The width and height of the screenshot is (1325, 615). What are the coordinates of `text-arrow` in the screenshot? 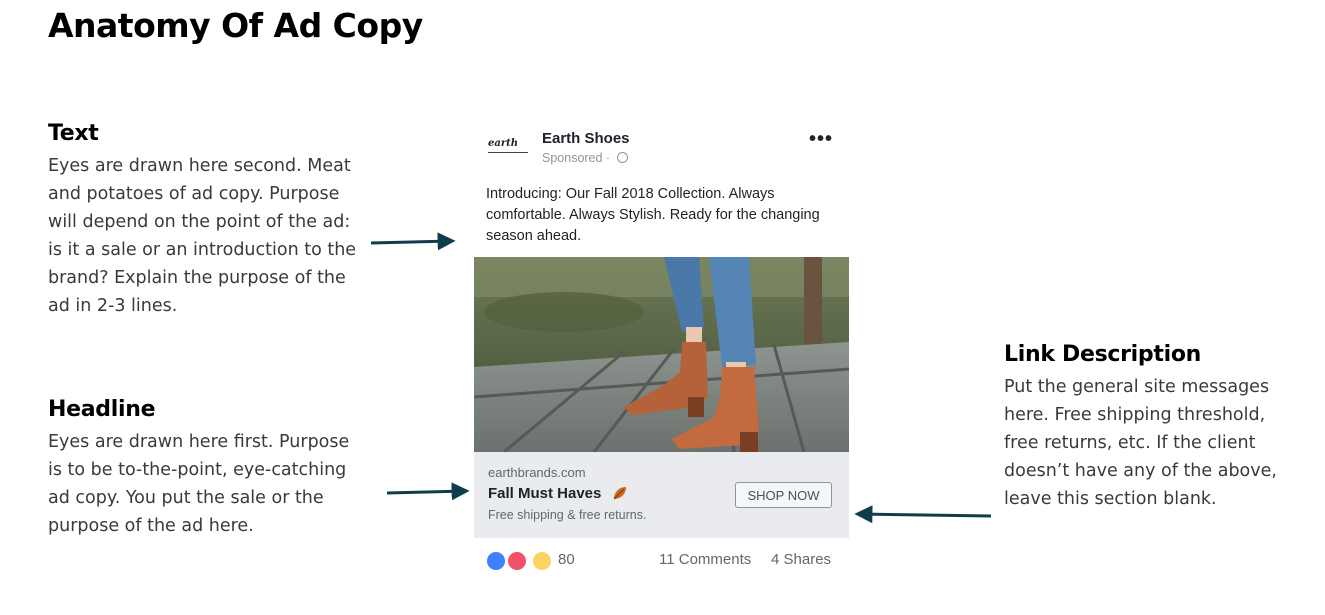 It's located at (413, 241).